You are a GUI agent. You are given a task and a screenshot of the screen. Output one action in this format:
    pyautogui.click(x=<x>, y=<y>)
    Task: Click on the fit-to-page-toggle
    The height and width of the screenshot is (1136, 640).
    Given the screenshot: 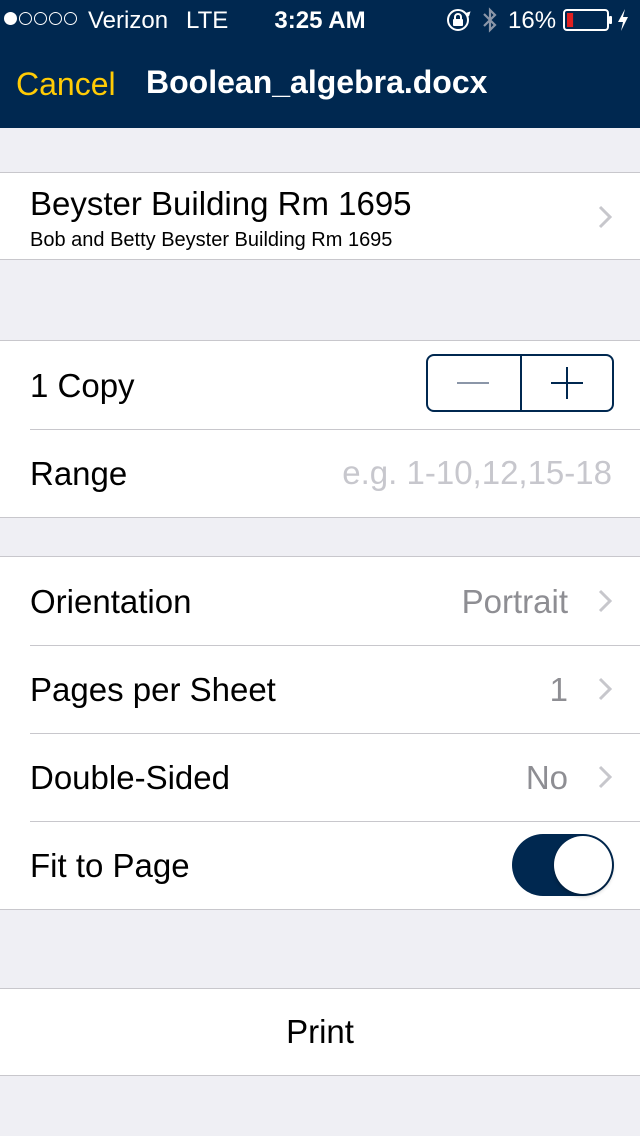 What is the action you would take?
    pyautogui.click(x=563, y=865)
    